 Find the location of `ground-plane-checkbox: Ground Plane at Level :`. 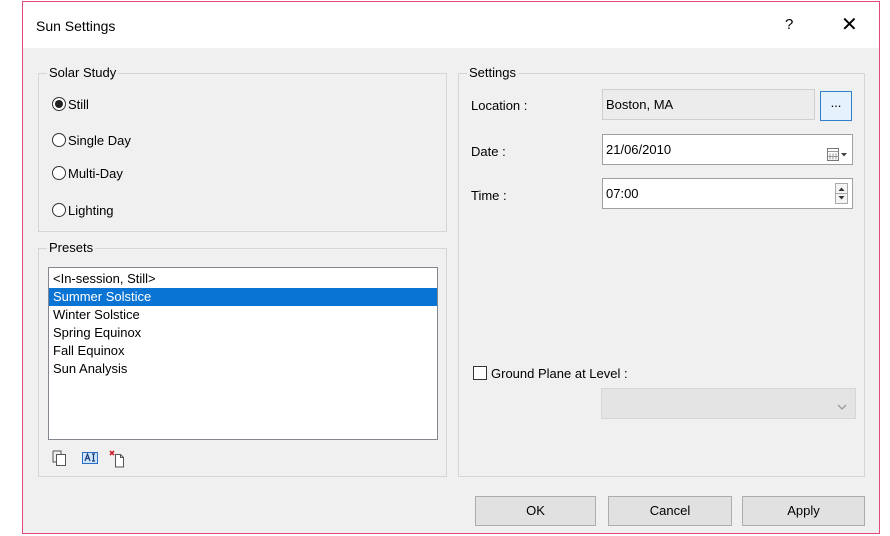

ground-plane-checkbox: Ground Plane at Level : is located at coordinates (550, 373).